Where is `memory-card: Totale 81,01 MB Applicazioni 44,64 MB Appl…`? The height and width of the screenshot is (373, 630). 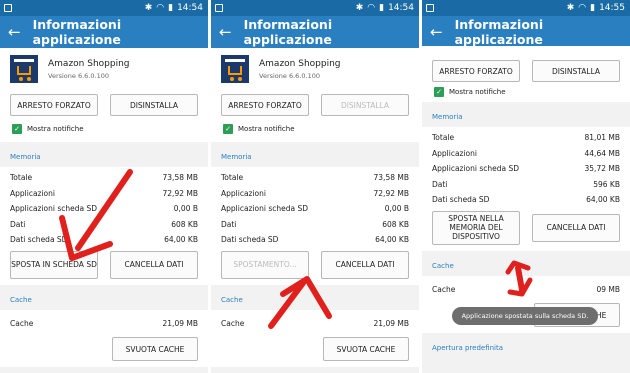 memory-card: Totale 81,01 MB Applicazioni 44,64 MB Appl… is located at coordinates (526, 189).